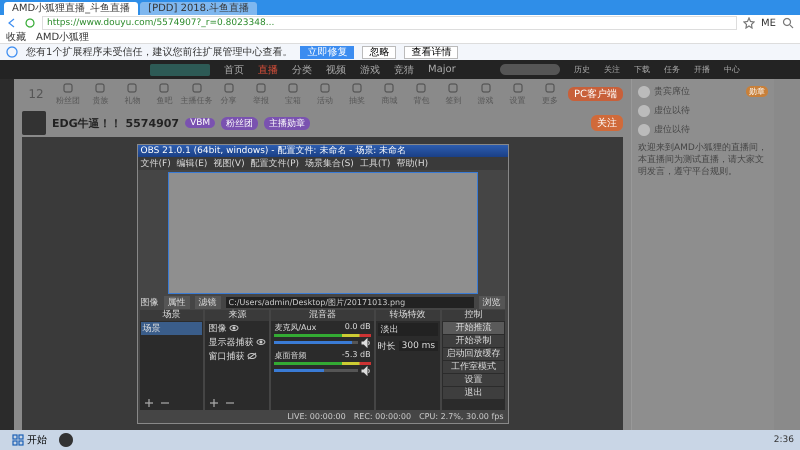 The image size is (800, 450). What do you see at coordinates (418, 346) in the screenshot?
I see `duration-field: 300 ms` at bounding box center [418, 346].